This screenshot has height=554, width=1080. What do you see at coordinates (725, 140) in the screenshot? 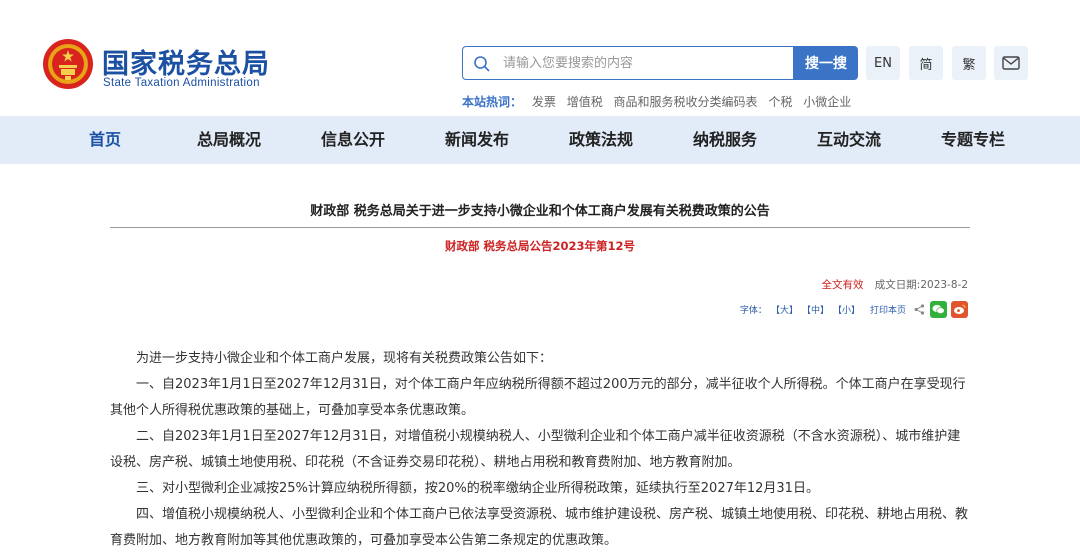
I see `nav-item-tax-service: 纳税服务` at bounding box center [725, 140].